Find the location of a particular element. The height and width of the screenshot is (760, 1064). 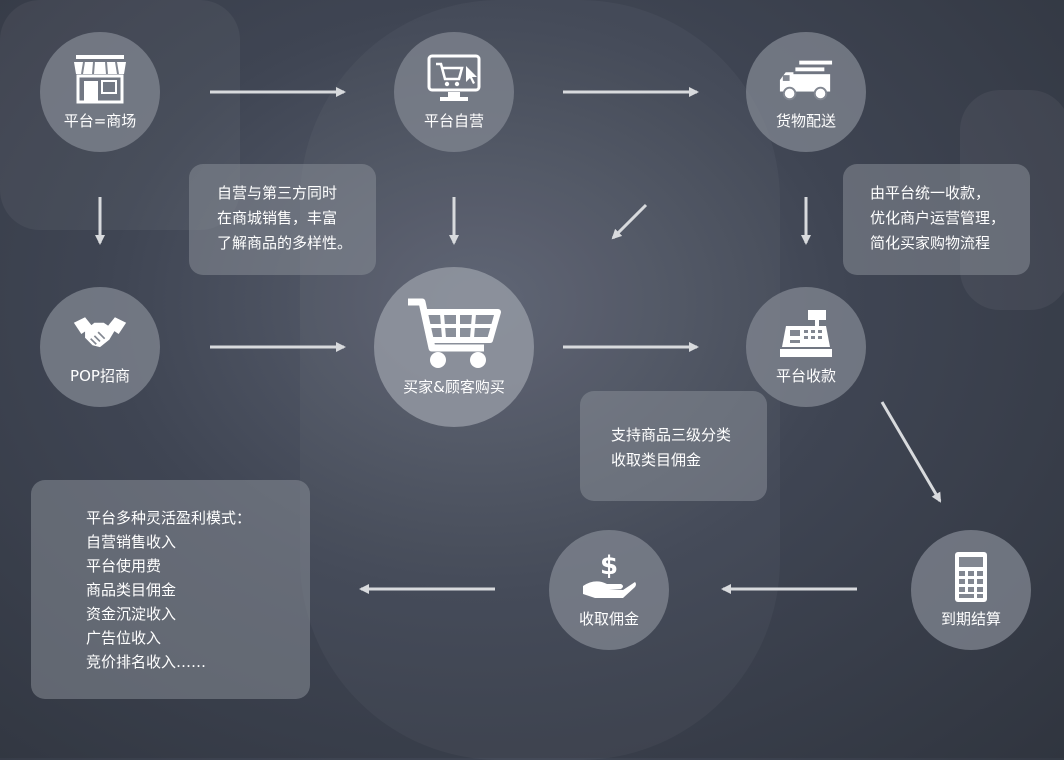

profit-title: 平台多种灵活盈利模式： is located at coordinates (169, 518).